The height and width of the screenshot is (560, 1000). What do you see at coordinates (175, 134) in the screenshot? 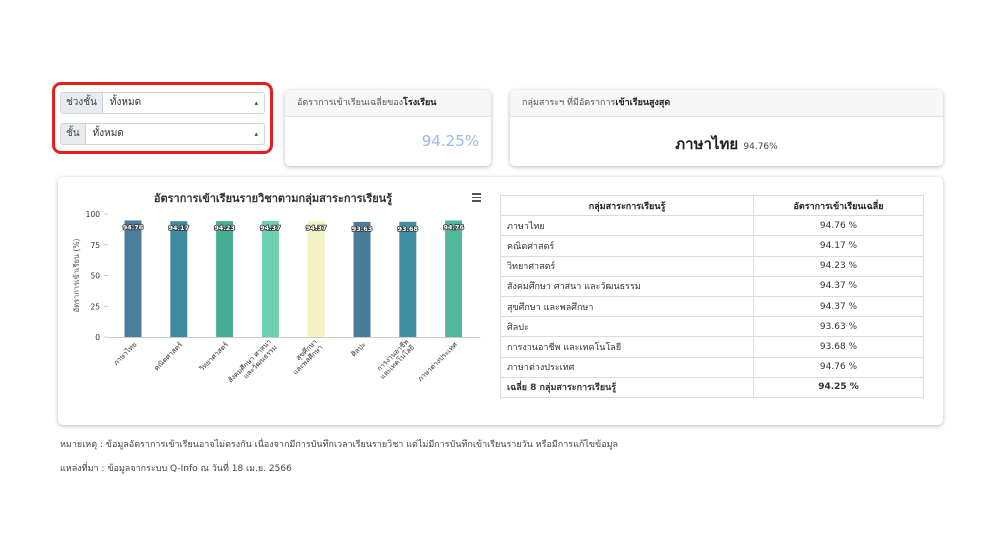
I see `grade-select: ทั้งหมด ▴` at bounding box center [175, 134].